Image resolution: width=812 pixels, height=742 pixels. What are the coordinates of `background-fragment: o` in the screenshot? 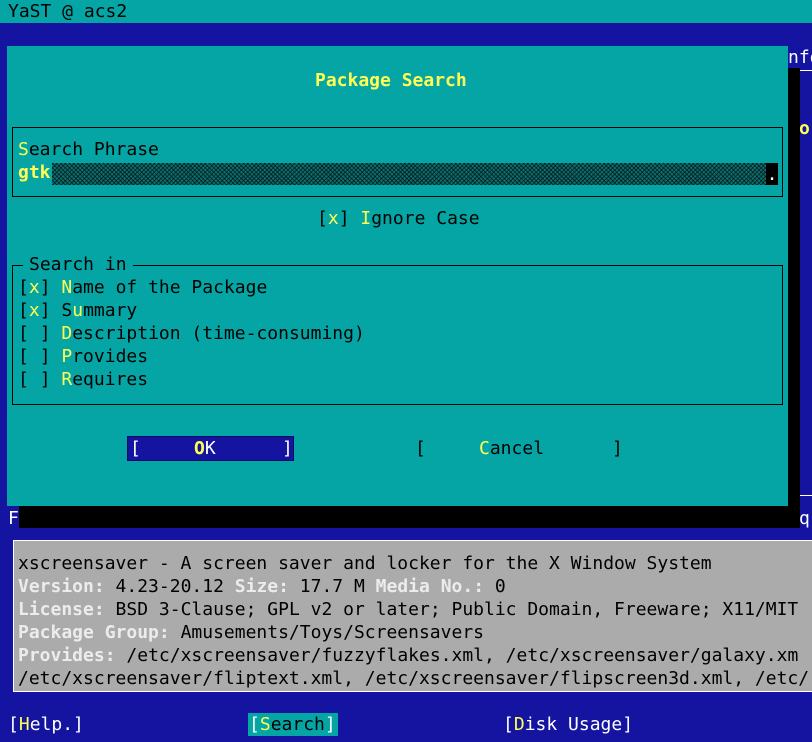 It's located at (804, 128).